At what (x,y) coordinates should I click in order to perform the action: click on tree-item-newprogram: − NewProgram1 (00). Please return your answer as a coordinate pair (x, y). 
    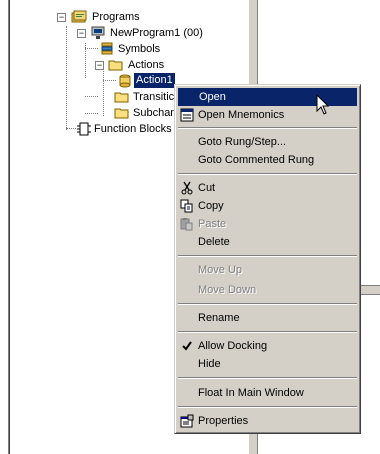
    Looking at the image, I should click on (162, 33).